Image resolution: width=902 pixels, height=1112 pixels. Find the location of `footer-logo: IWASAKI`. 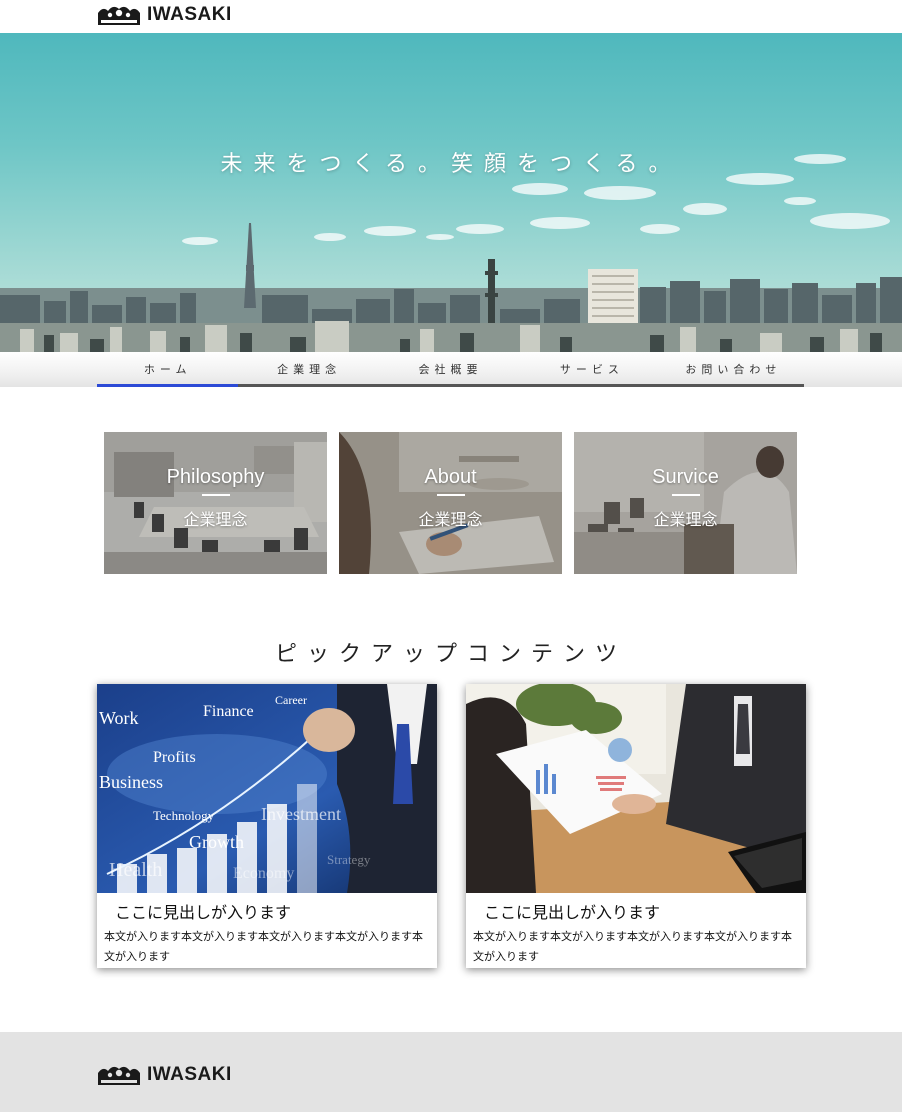

footer-logo: IWASAKI is located at coordinates (164, 1075).